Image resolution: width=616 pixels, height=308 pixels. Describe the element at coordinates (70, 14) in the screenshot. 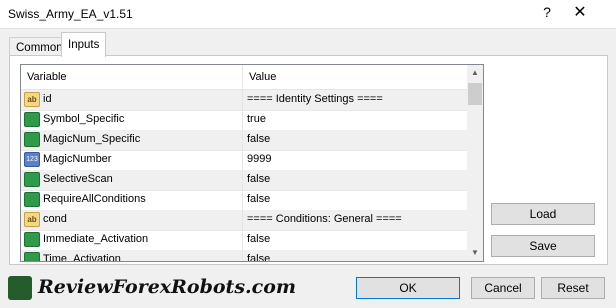

I see `window-title: Swiss_Army_EA_v1.51` at that location.